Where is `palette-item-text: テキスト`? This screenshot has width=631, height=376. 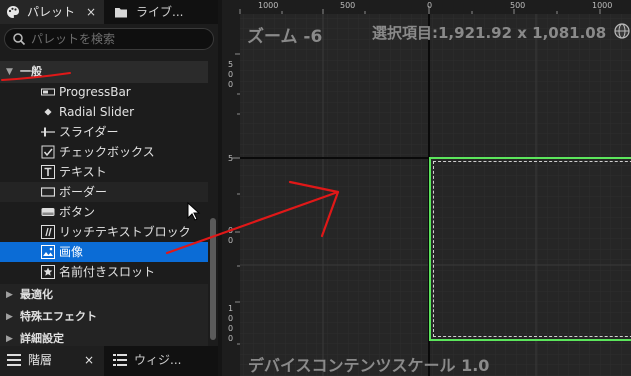 palette-item-text: テキスト is located at coordinates (104, 172).